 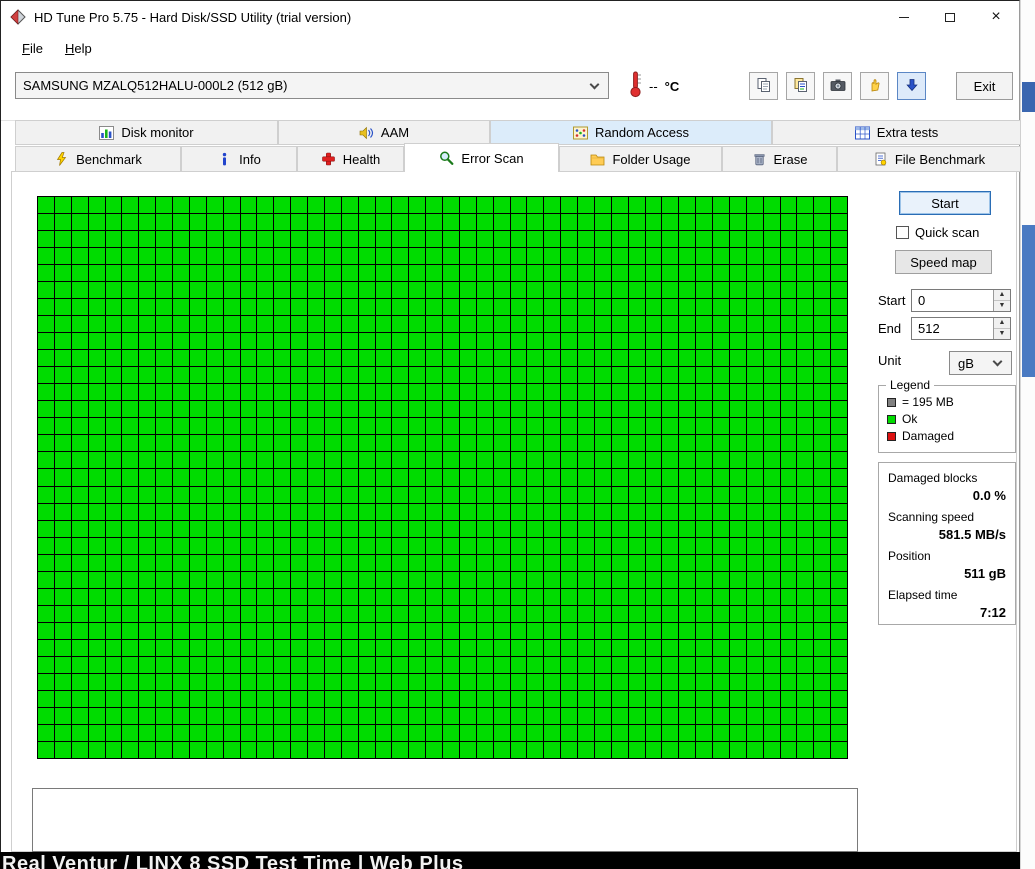 I want to click on scan-log-textbox, so click(x=445, y=820).